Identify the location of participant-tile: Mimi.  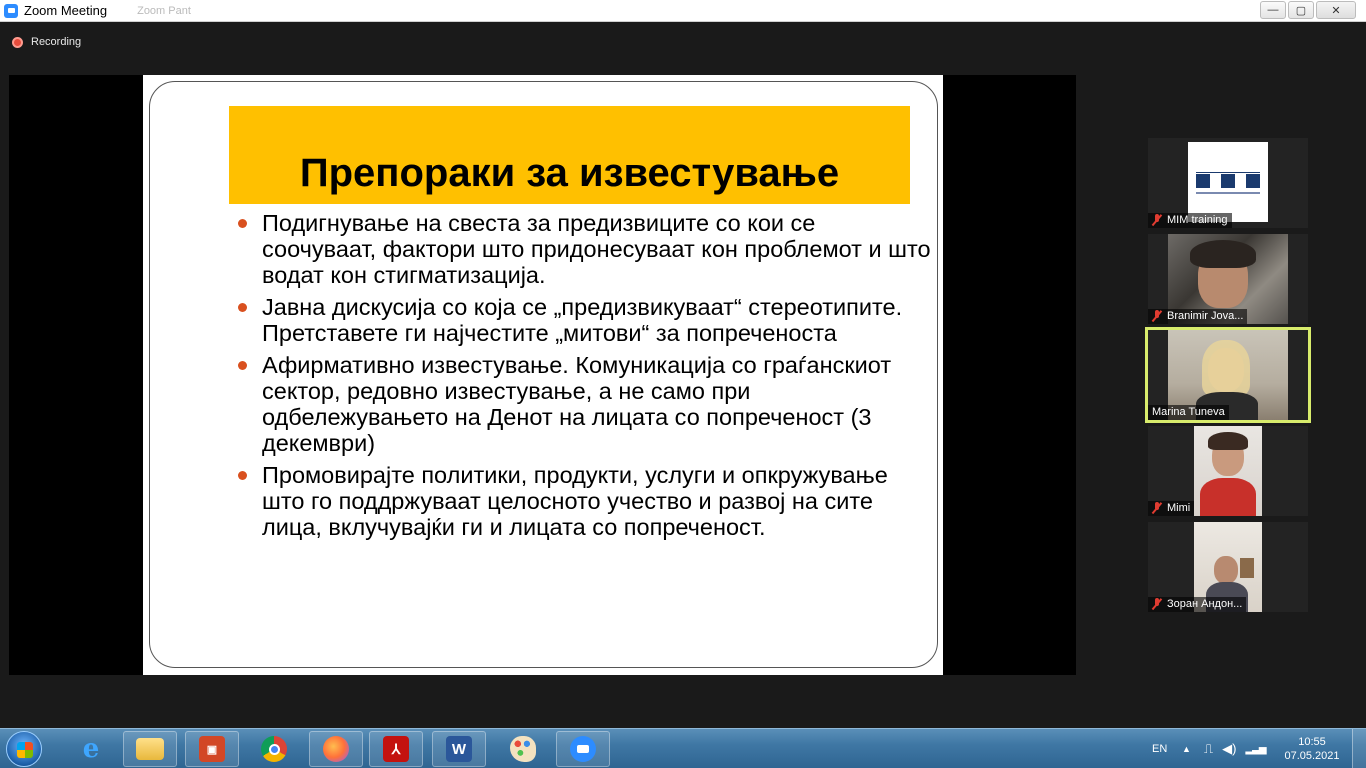
(1228, 471).